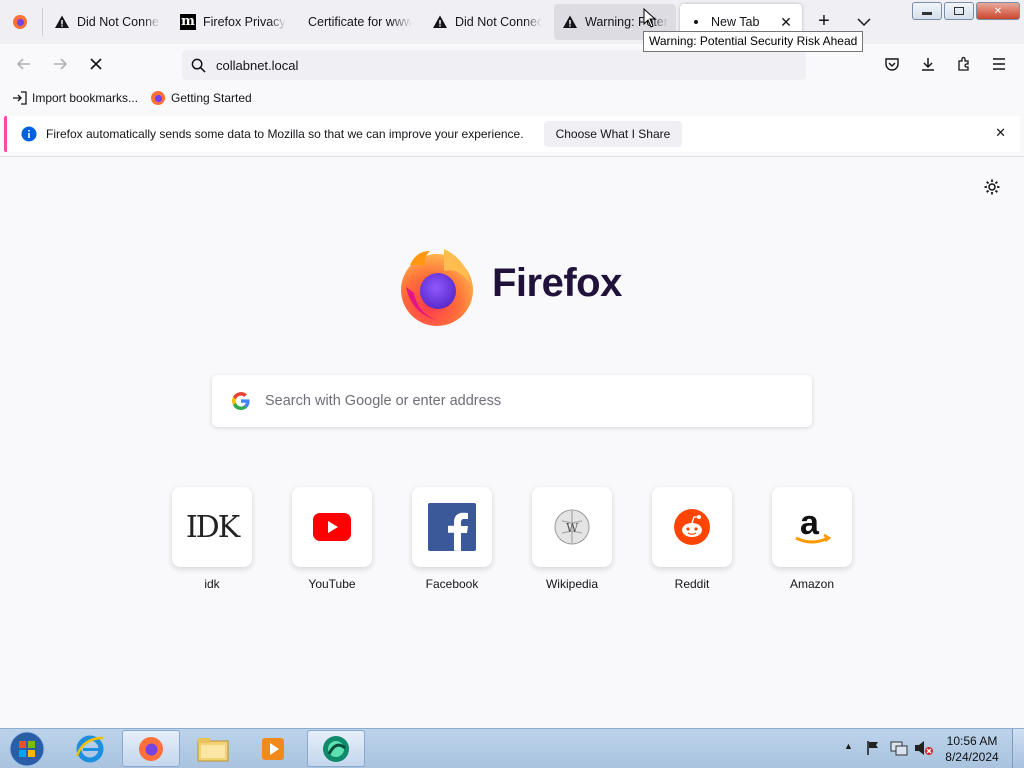  Describe the element at coordinates (212, 527) in the screenshot. I see `shortcut-tile: IDK` at that location.